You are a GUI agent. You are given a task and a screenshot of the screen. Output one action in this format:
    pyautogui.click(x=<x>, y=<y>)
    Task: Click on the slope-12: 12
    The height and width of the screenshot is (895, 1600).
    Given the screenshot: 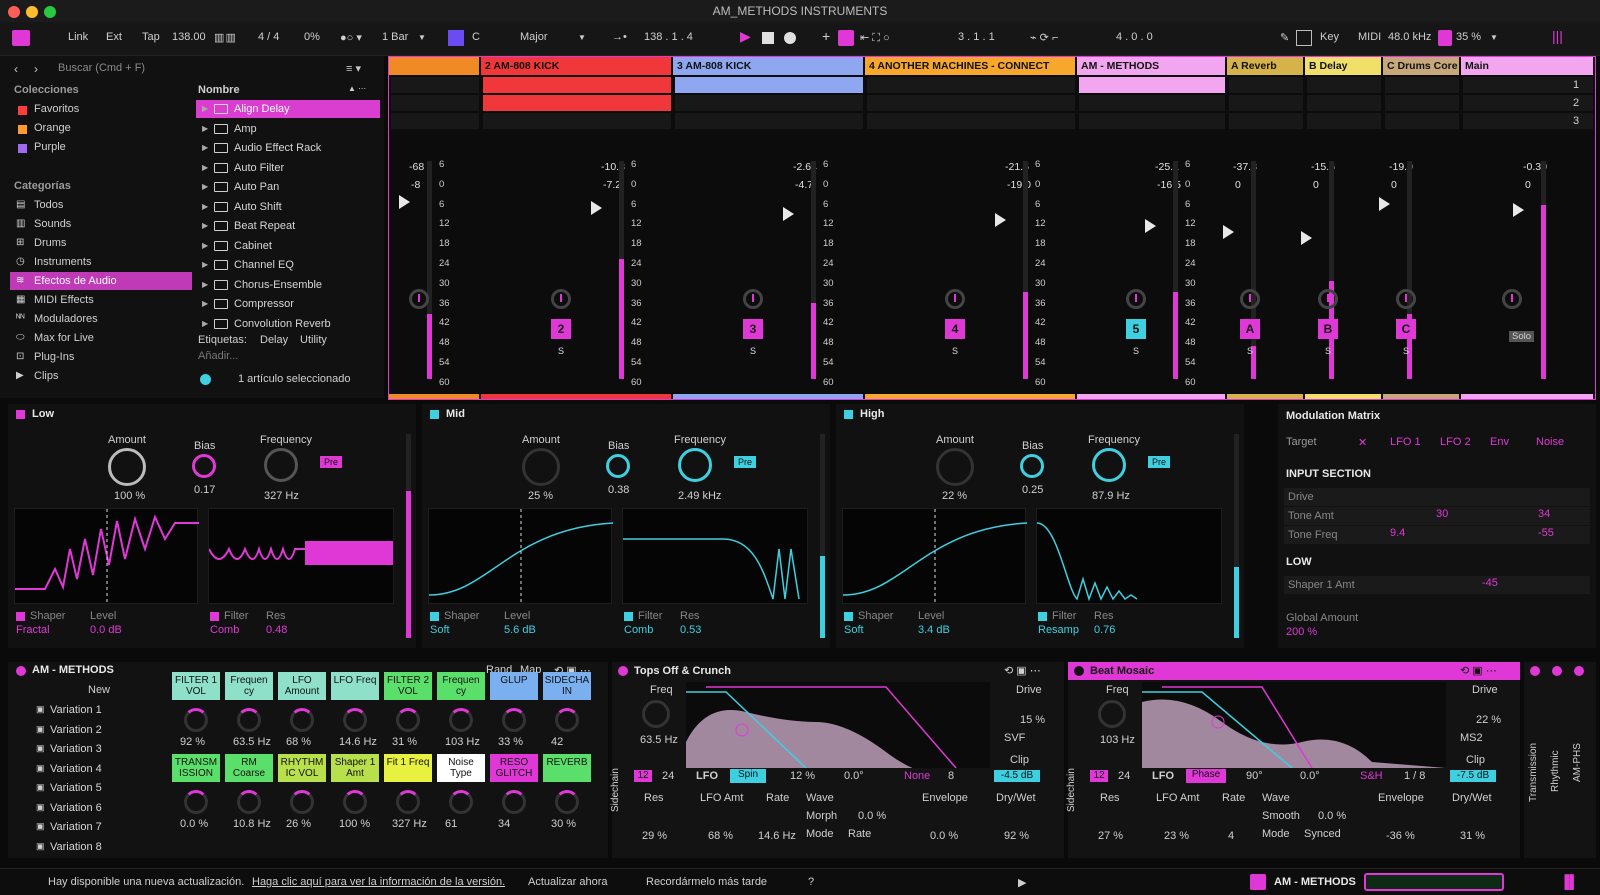 What is the action you would take?
    pyautogui.click(x=1099, y=776)
    